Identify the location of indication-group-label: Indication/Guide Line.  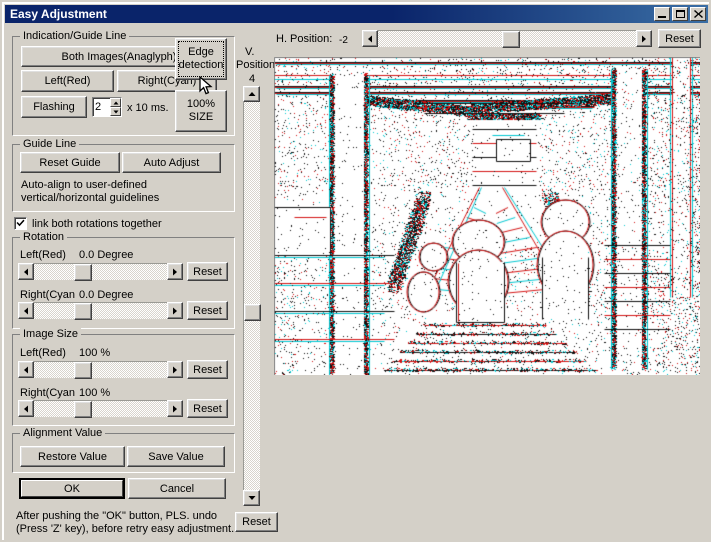
(75, 36).